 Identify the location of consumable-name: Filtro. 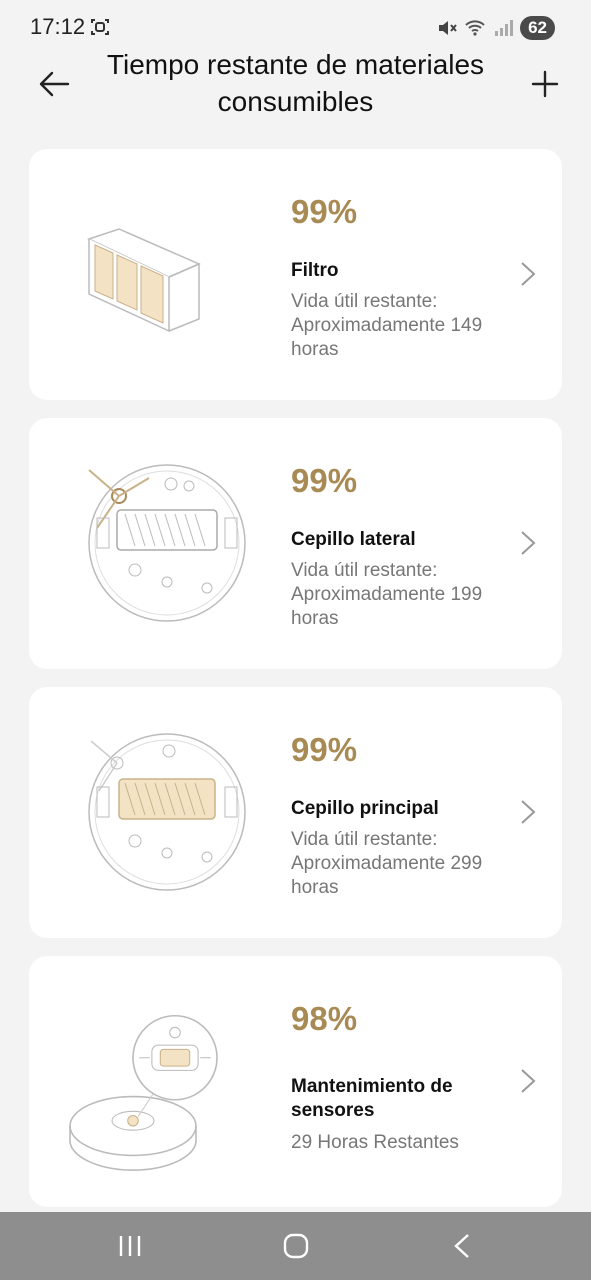
(315, 270).